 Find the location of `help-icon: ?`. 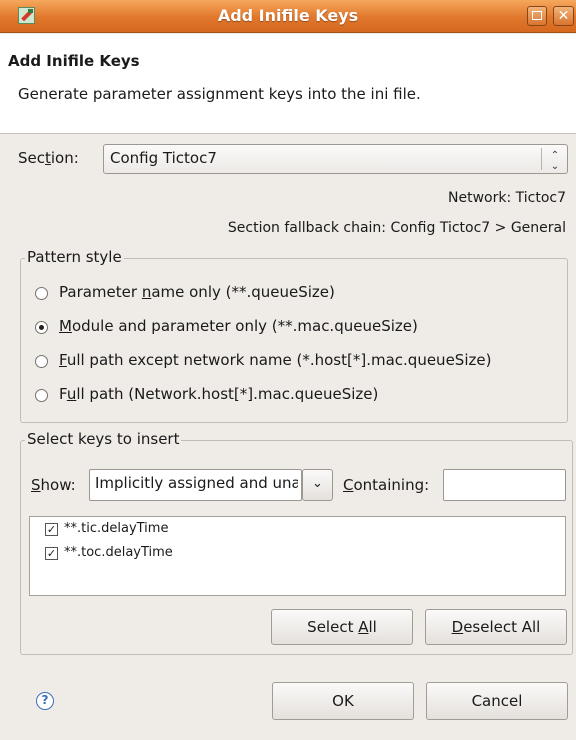

help-icon: ? is located at coordinates (45, 701).